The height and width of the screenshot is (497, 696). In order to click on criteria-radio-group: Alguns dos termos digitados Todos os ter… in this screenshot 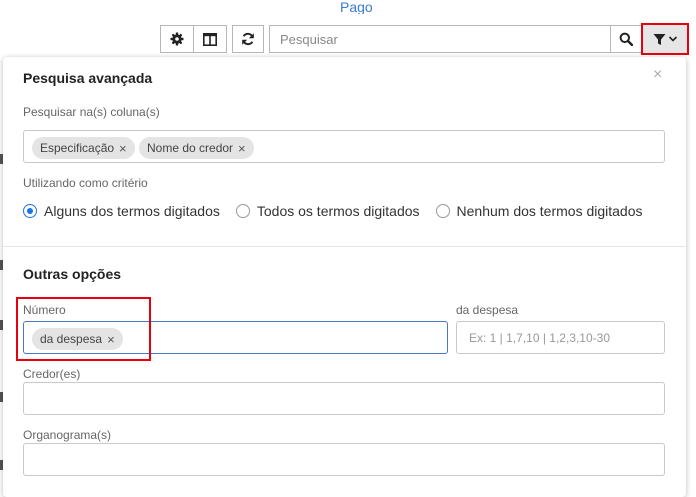, I will do `click(333, 211)`.